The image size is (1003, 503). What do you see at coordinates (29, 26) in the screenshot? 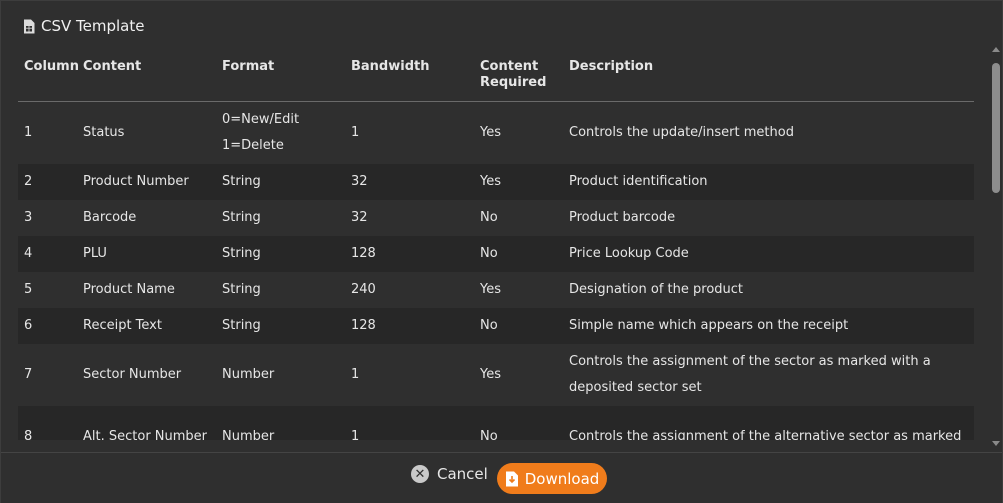
I see `csv-file-icon` at bounding box center [29, 26].